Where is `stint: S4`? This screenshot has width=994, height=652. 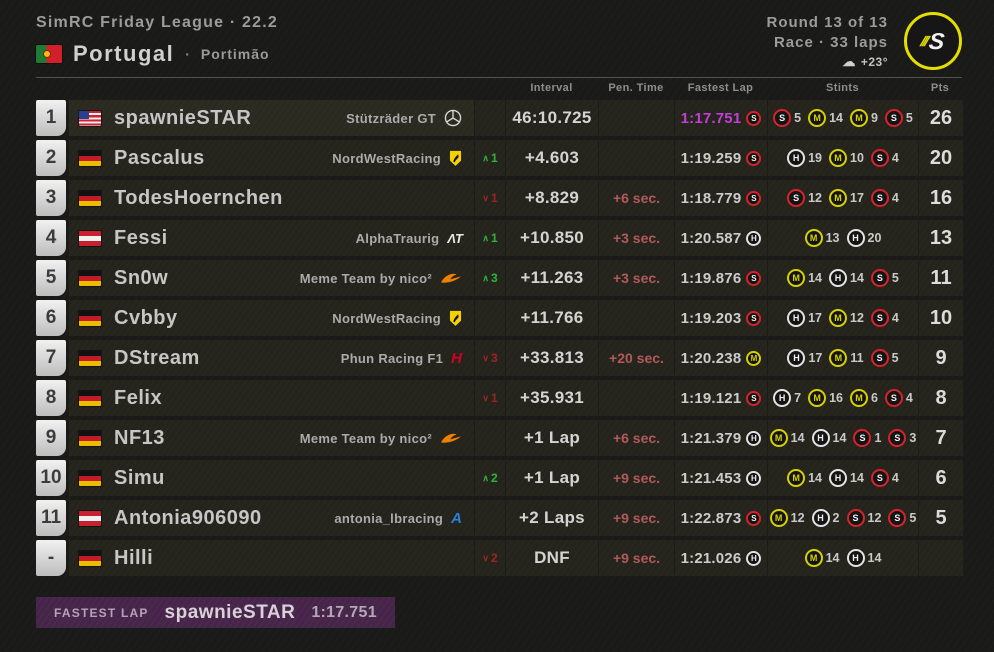 stint: S4 is located at coordinates (884, 158).